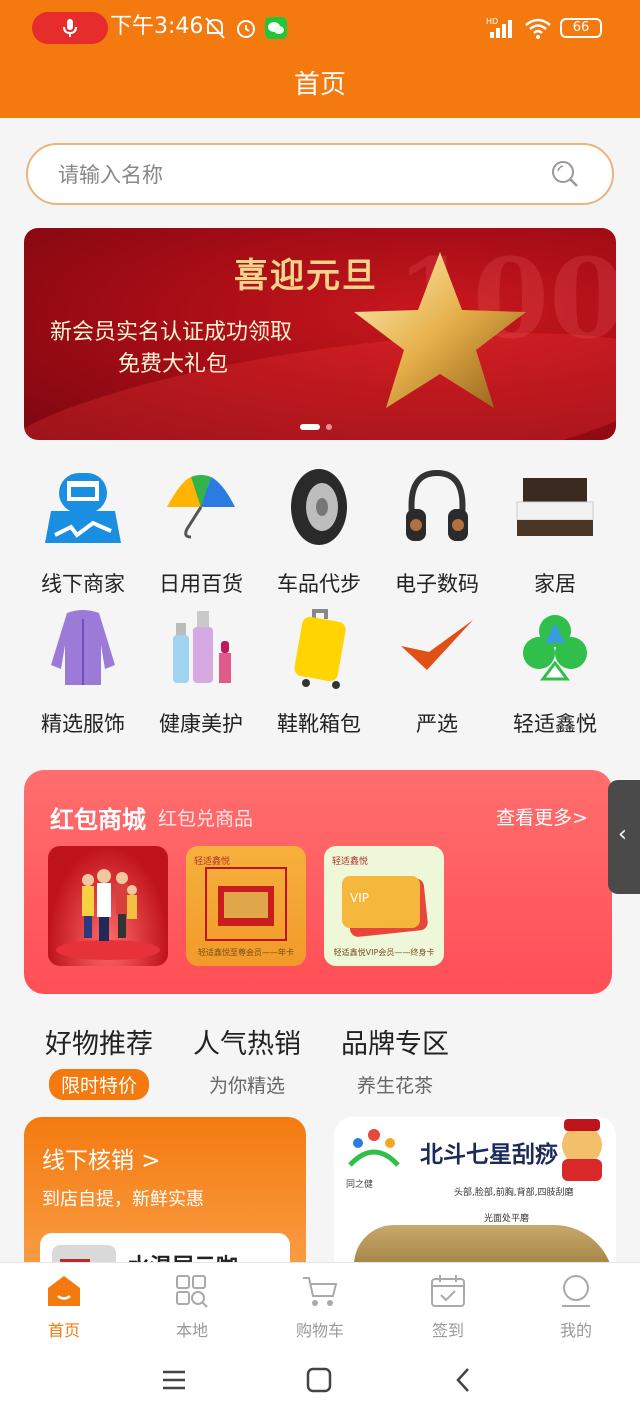 The image size is (640, 1422). Describe the element at coordinates (101, 1161) in the screenshot. I see `offline-title: 线下核销 >` at that location.